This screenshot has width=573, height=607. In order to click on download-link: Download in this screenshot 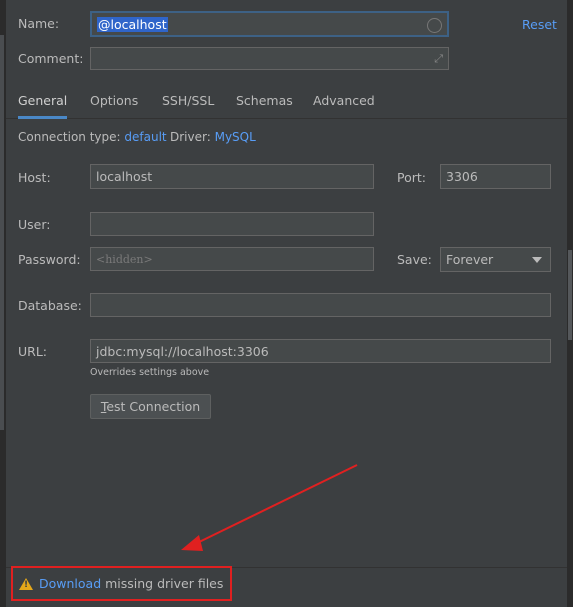, I will do `click(70, 583)`.